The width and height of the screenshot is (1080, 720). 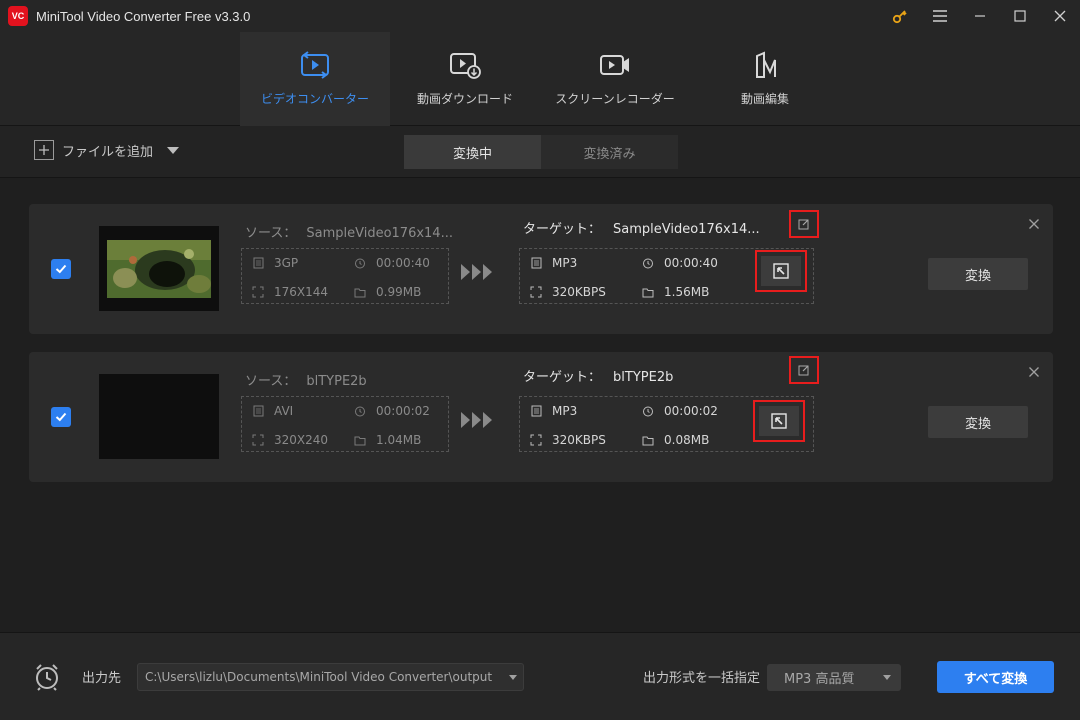 What do you see at coordinates (615, 65) in the screenshot?
I see `screen-record-icon` at bounding box center [615, 65].